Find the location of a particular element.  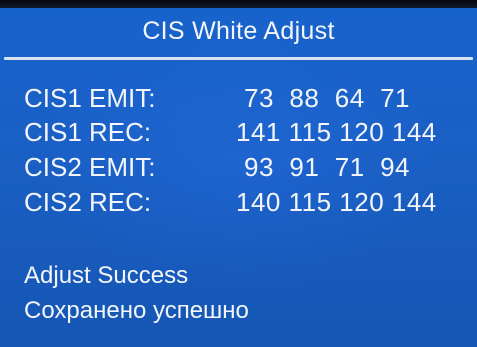

cis1-rec-label: CIS1 REC: is located at coordinates (88, 132).